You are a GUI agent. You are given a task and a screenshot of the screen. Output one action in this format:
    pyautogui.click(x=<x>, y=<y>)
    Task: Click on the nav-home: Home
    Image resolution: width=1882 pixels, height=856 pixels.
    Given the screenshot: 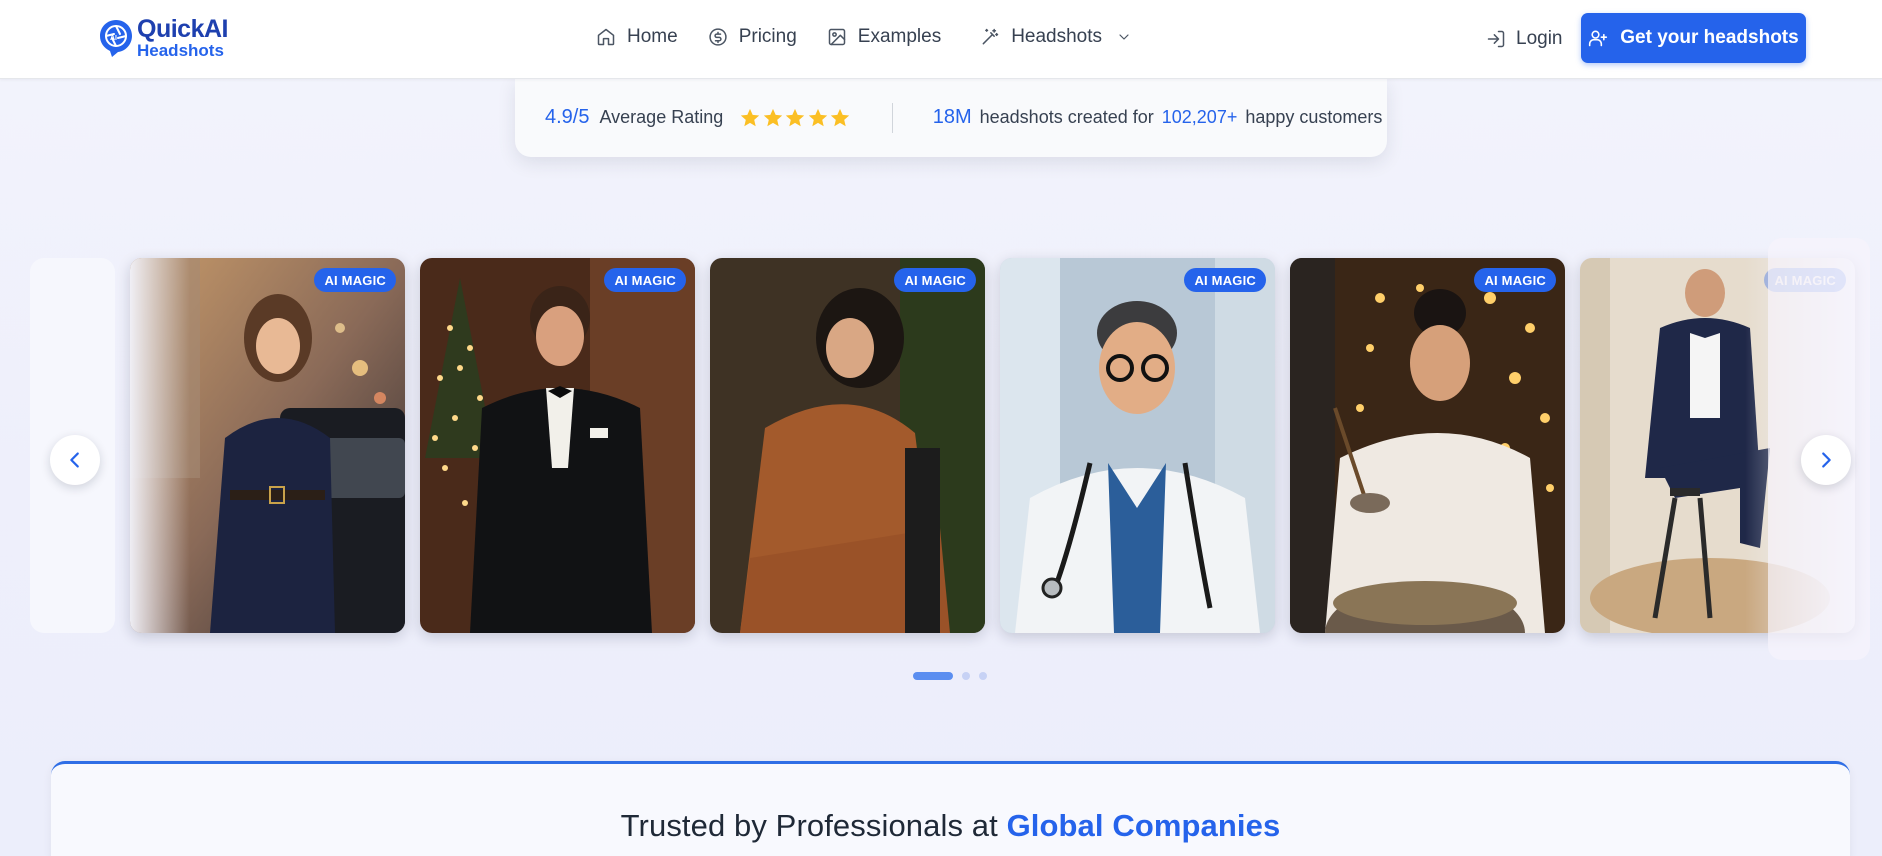 What is the action you would take?
    pyautogui.click(x=637, y=37)
    